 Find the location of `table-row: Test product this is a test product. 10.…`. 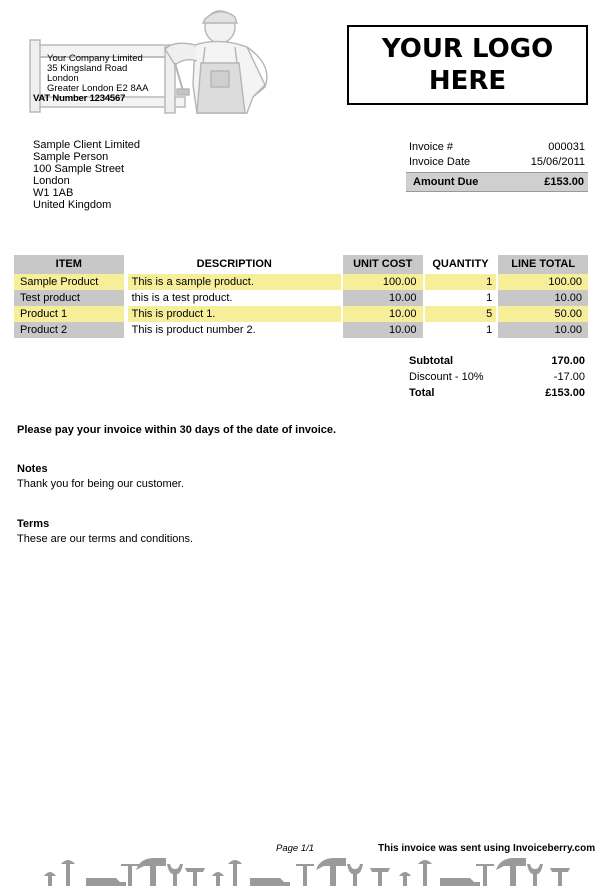

table-row: Test product this is a test product. 10.… is located at coordinates (301, 298).